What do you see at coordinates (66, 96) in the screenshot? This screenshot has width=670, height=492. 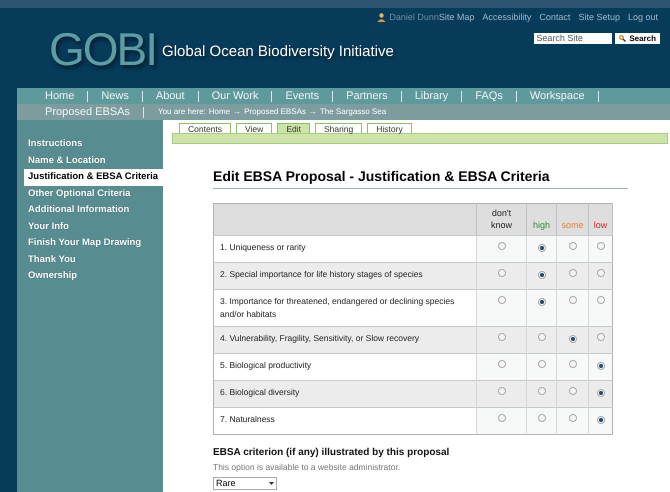 I see `nav-link: Home` at bounding box center [66, 96].